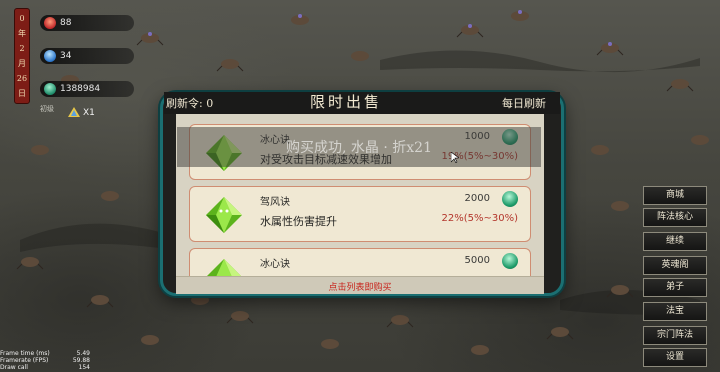 This screenshot has height=372, width=720. What do you see at coordinates (675, 241) in the screenshot?
I see `continue-button: 继续` at bounding box center [675, 241].